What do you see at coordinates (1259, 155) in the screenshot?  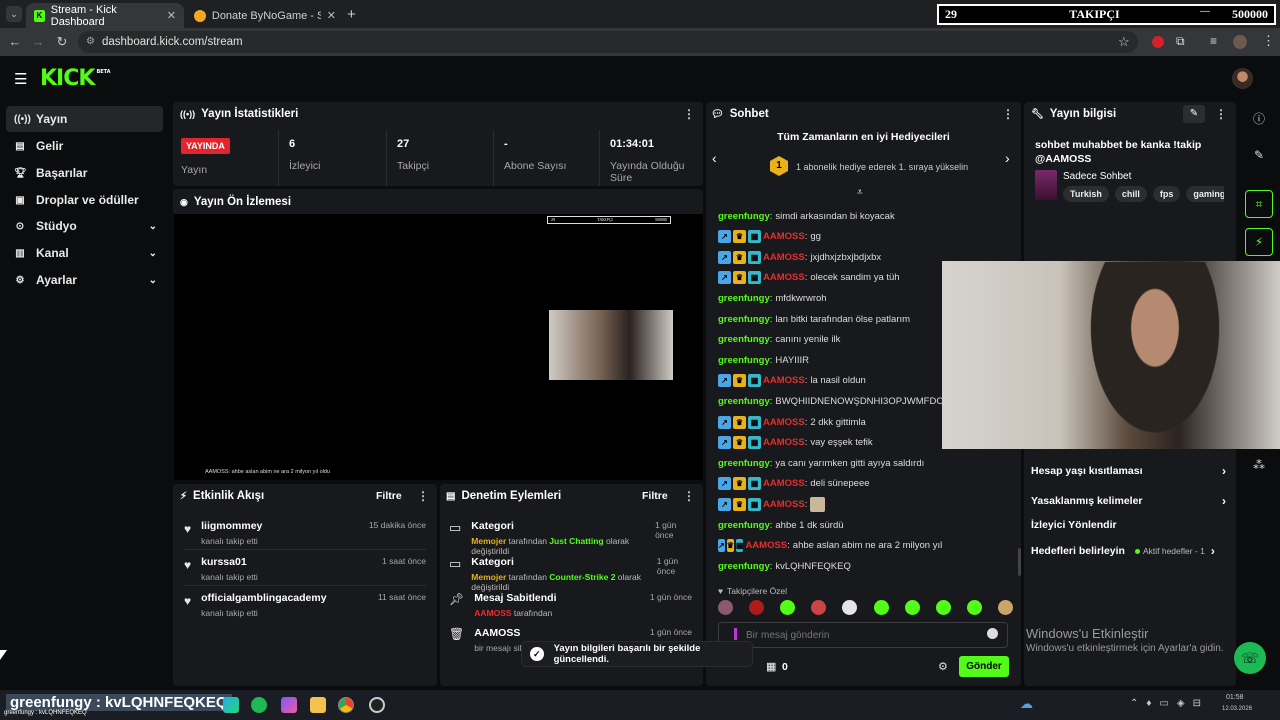 I see `edit-icon: ✎` at bounding box center [1259, 155].